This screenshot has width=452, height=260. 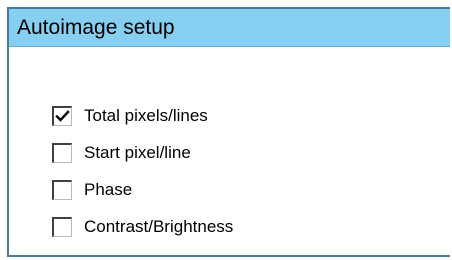 I want to click on option-contrast-brightness: Contrast/Brightness, so click(x=142, y=227).